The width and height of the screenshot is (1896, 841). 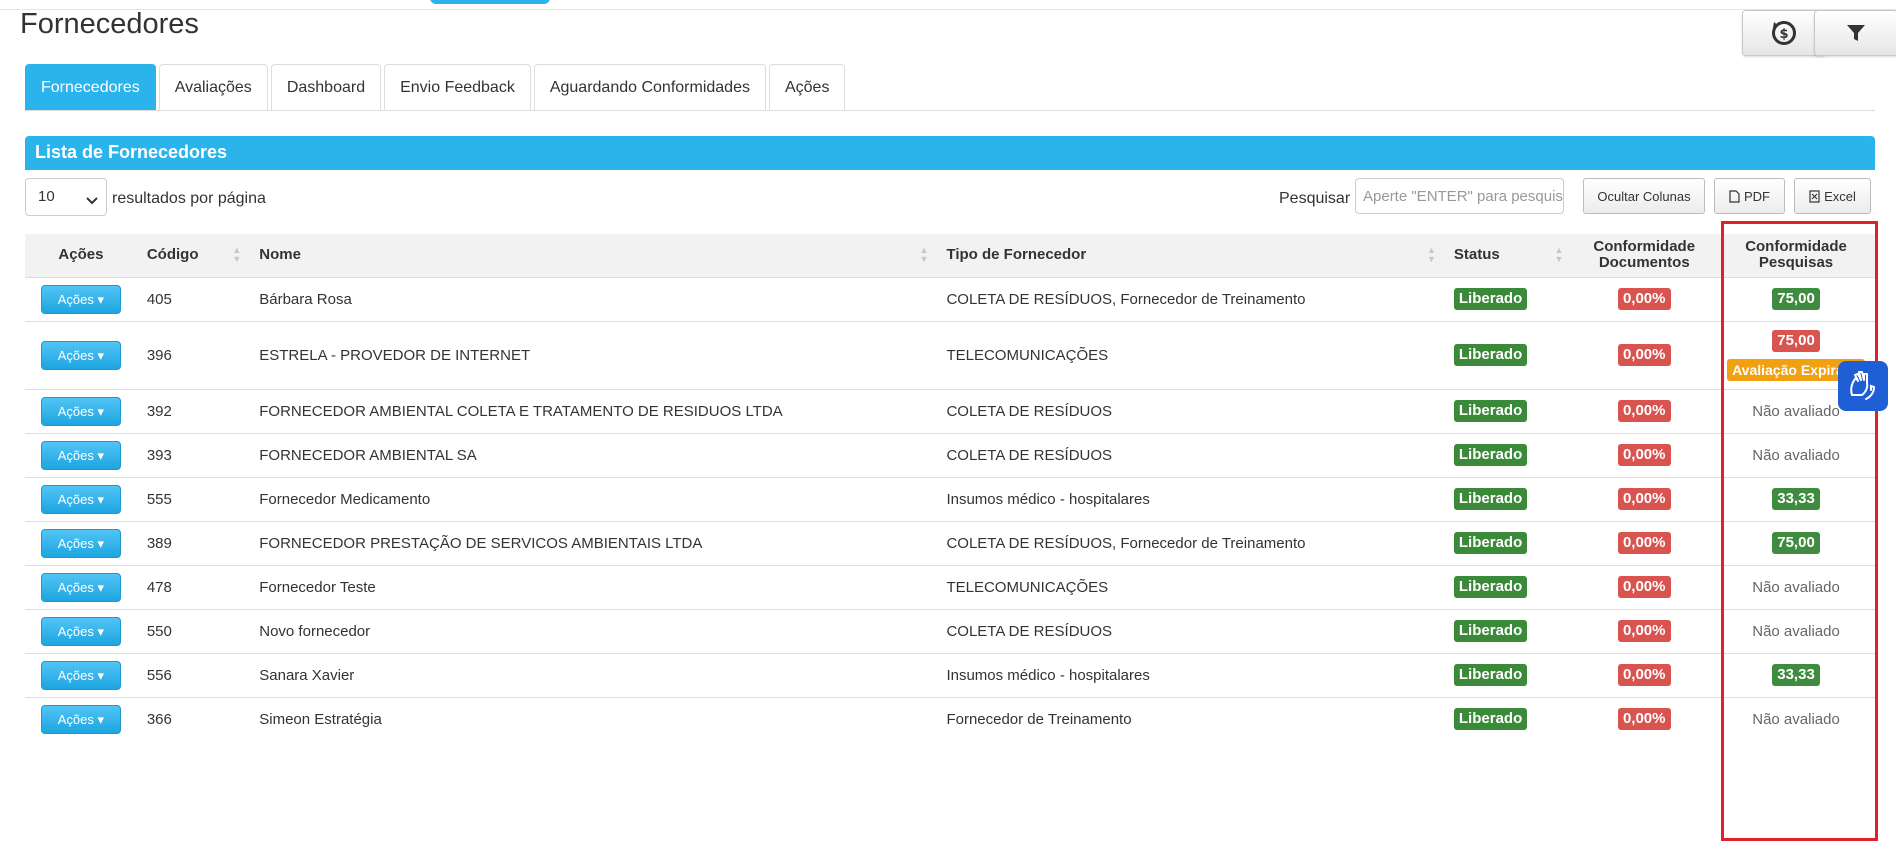 What do you see at coordinates (649, 87) in the screenshot?
I see `tab-aguardando-conformidades: Aguardando Conformidades` at bounding box center [649, 87].